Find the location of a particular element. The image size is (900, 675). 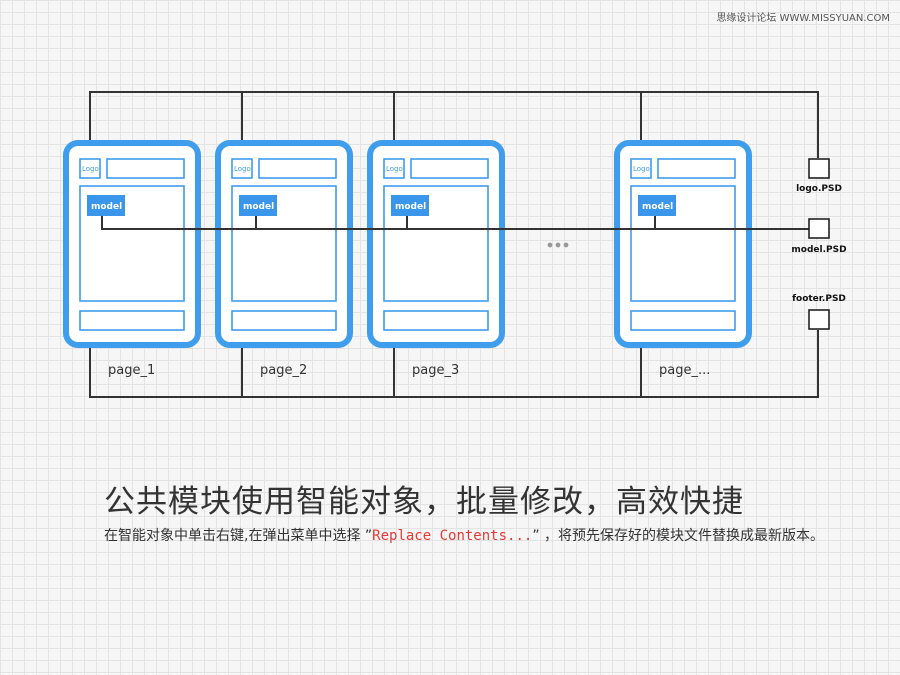

ellipsis-dots-icon is located at coordinates (558, 245).